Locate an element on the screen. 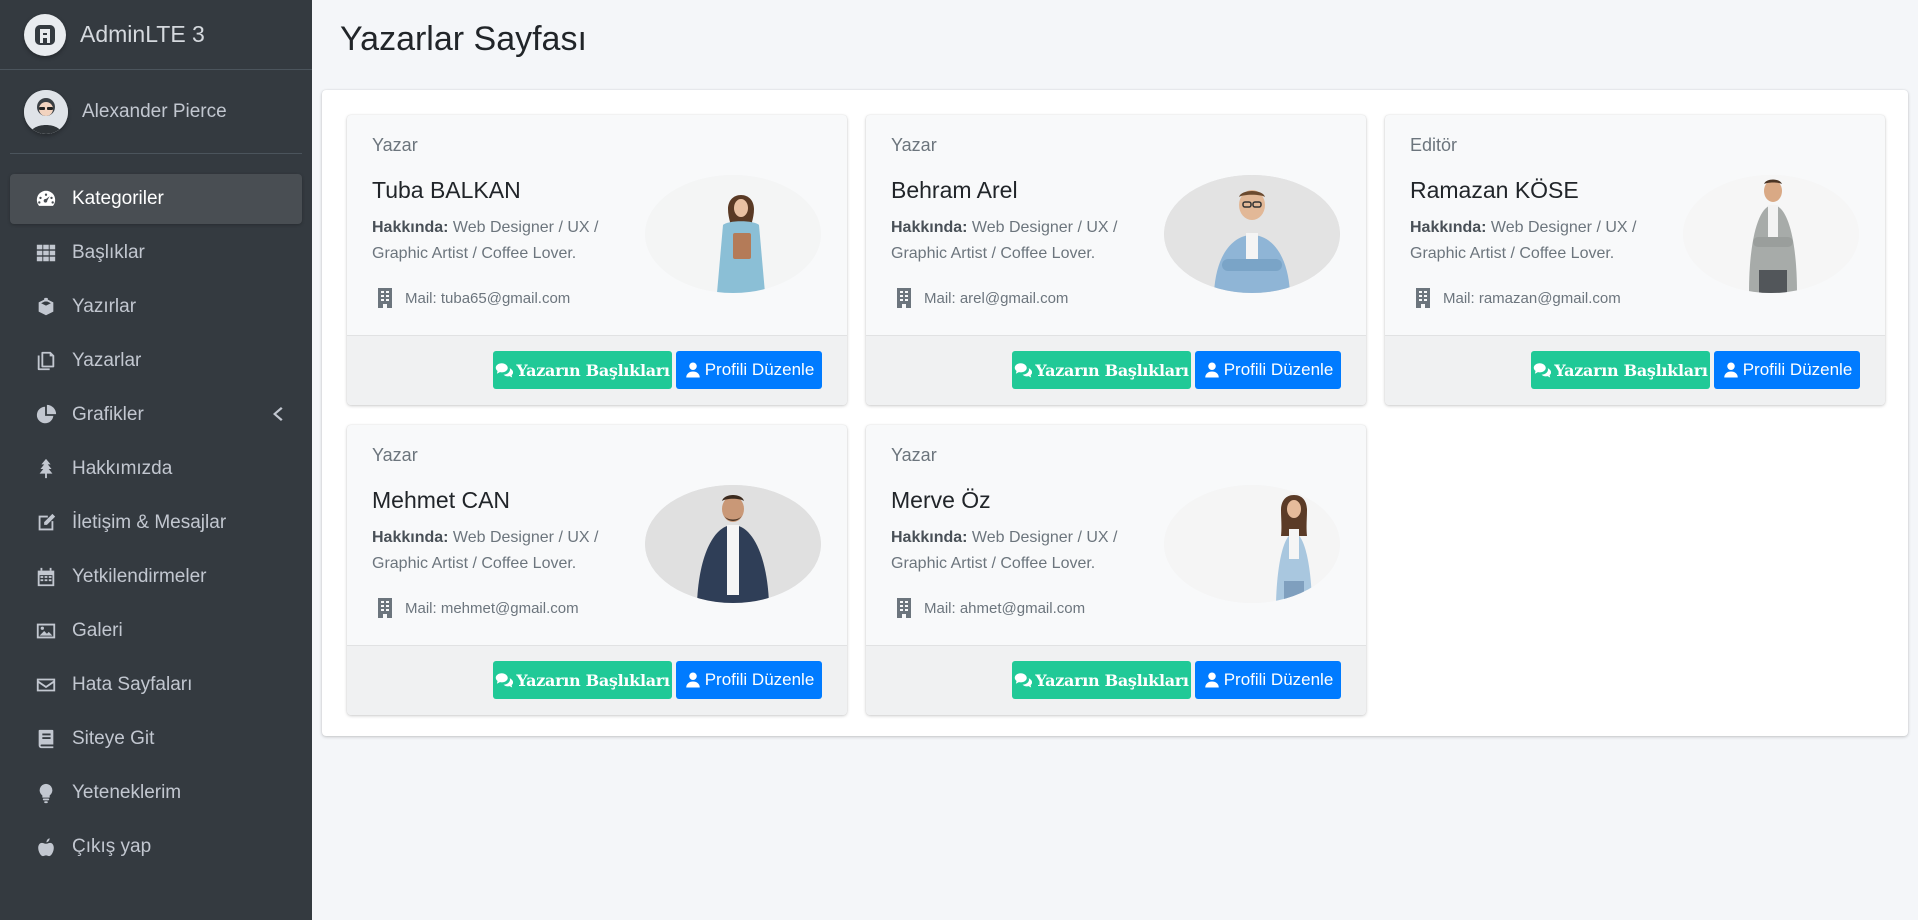 The height and width of the screenshot is (920, 1918). author-mail-text: Mail: tuba65@gmail.com is located at coordinates (488, 298).